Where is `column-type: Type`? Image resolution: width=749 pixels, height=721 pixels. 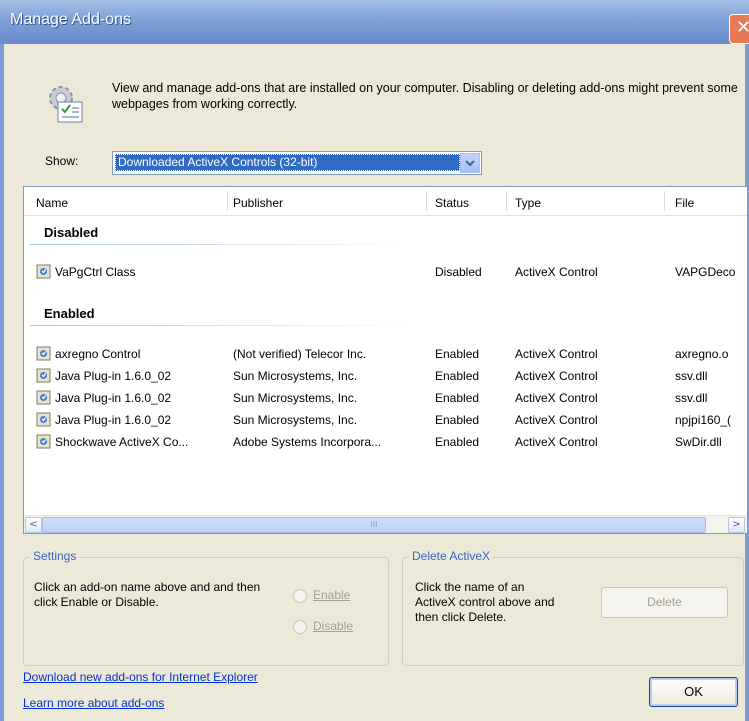 column-type: Type is located at coordinates (528, 203).